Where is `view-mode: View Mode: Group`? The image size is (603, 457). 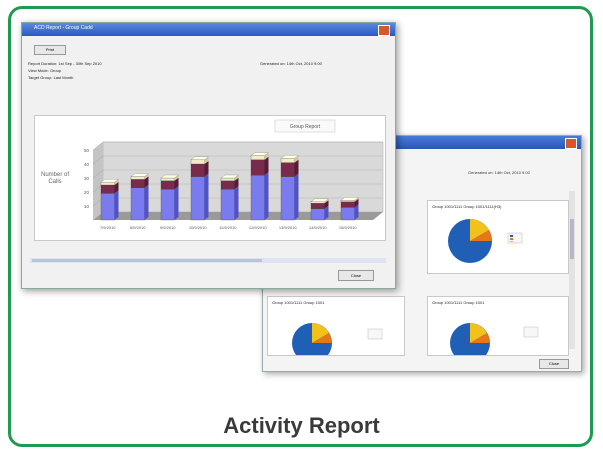 view-mode: View Mode: Group is located at coordinates (45, 70).